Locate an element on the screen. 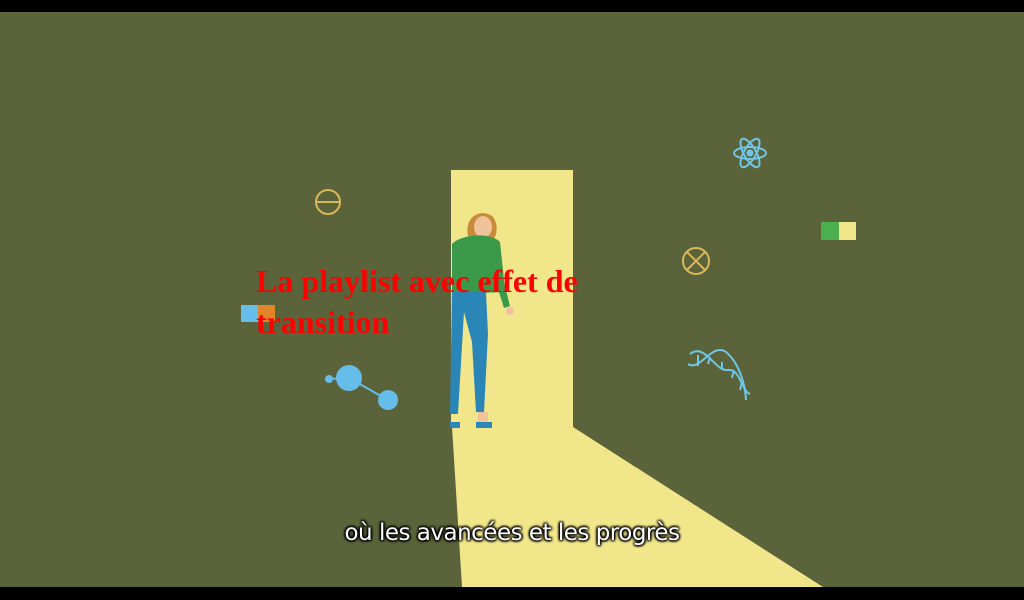  light-beam is located at coordinates (637, 507).